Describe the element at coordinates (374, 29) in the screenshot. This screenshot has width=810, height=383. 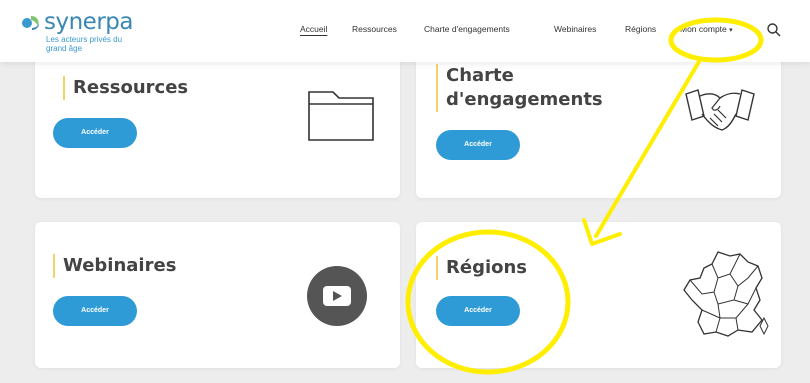
I see `nav-item-ressources: Ressources` at that location.